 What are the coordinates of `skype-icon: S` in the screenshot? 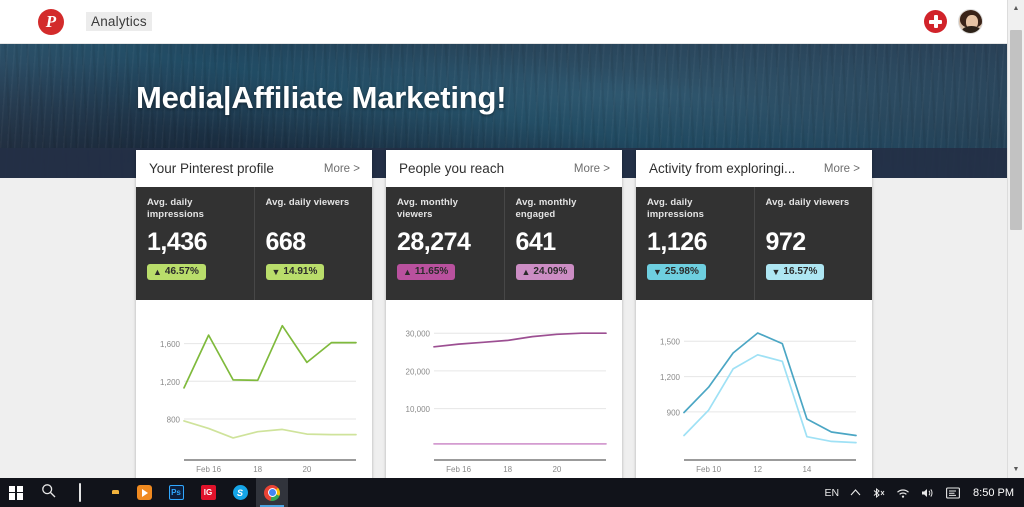 It's located at (240, 492).